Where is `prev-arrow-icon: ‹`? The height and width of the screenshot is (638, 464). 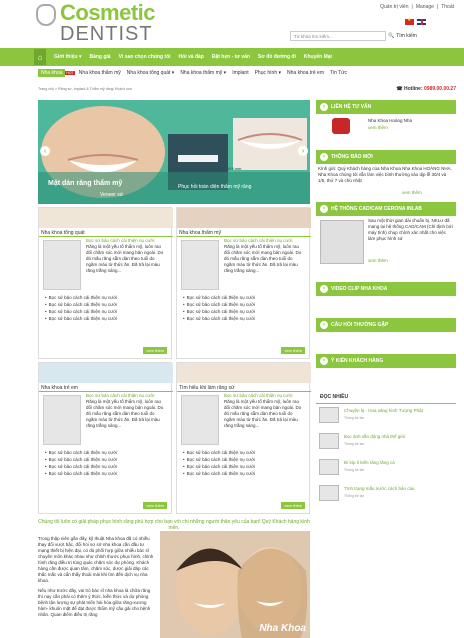 prev-arrow-icon: ‹ is located at coordinates (45, 151).